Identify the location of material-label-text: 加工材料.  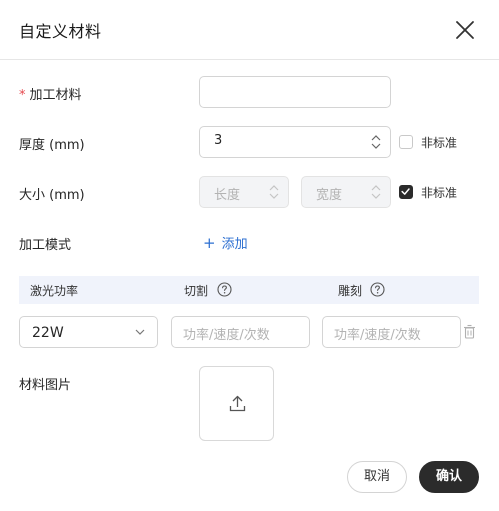
(55, 95).